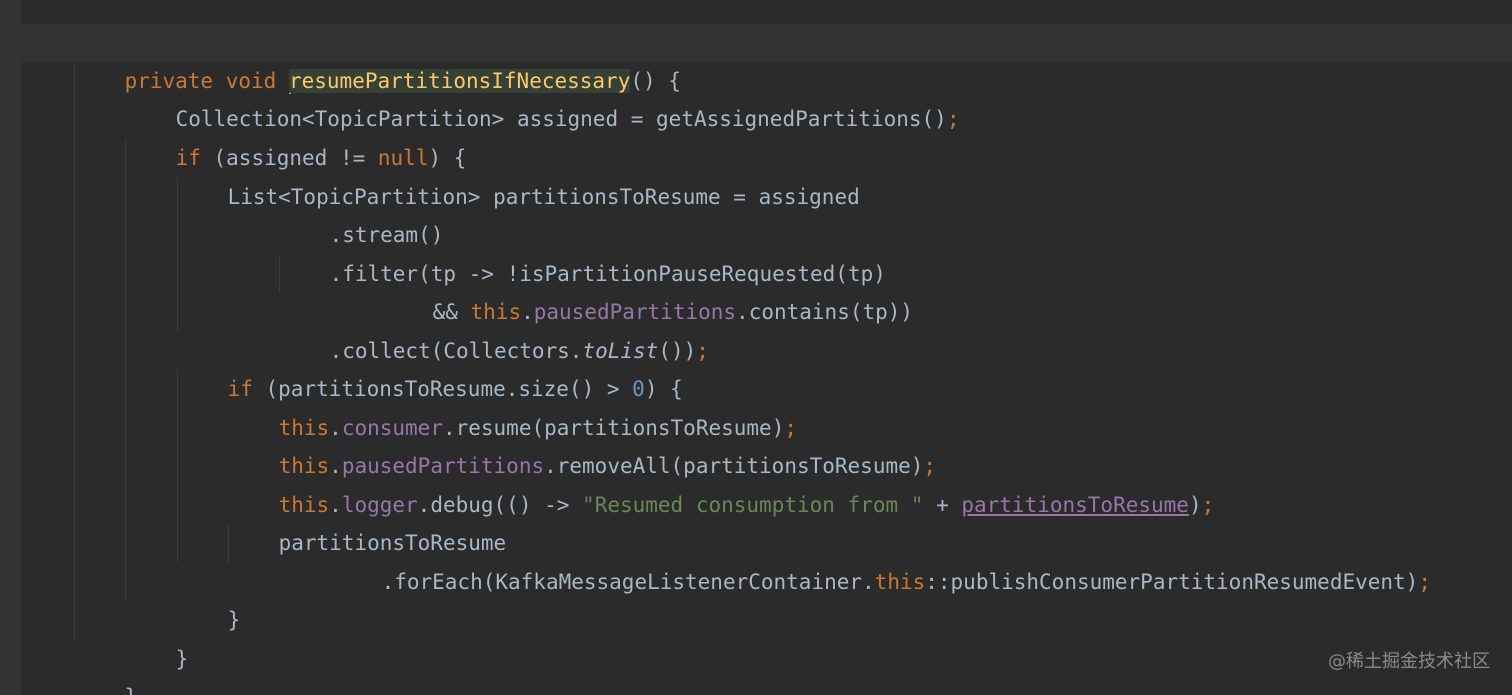 Image resolution: width=1512 pixels, height=695 pixels. What do you see at coordinates (367, 520) in the screenshot?
I see `code-line-13: partitionsToResume` at bounding box center [367, 520].